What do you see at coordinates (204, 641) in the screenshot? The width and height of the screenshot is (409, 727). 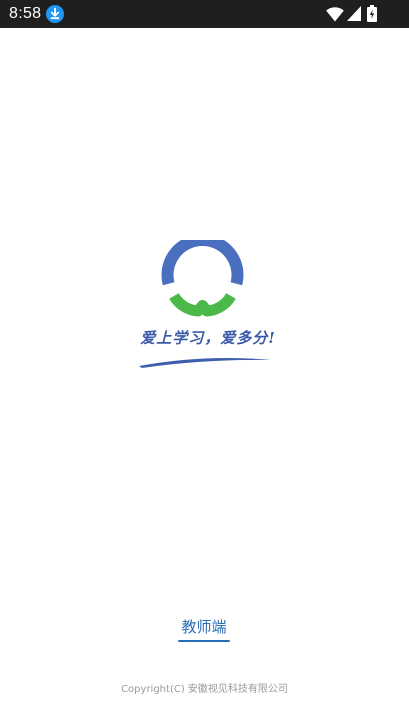 I see `teacher-role-underline` at bounding box center [204, 641].